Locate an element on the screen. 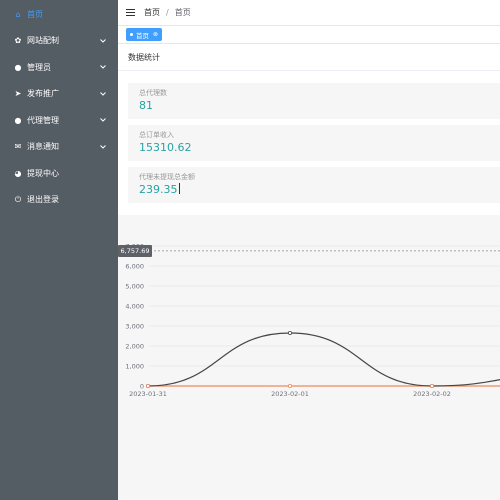 This screenshot has width=500, height=500. sidebar-item-label: 发布推广 is located at coordinates (43, 94).